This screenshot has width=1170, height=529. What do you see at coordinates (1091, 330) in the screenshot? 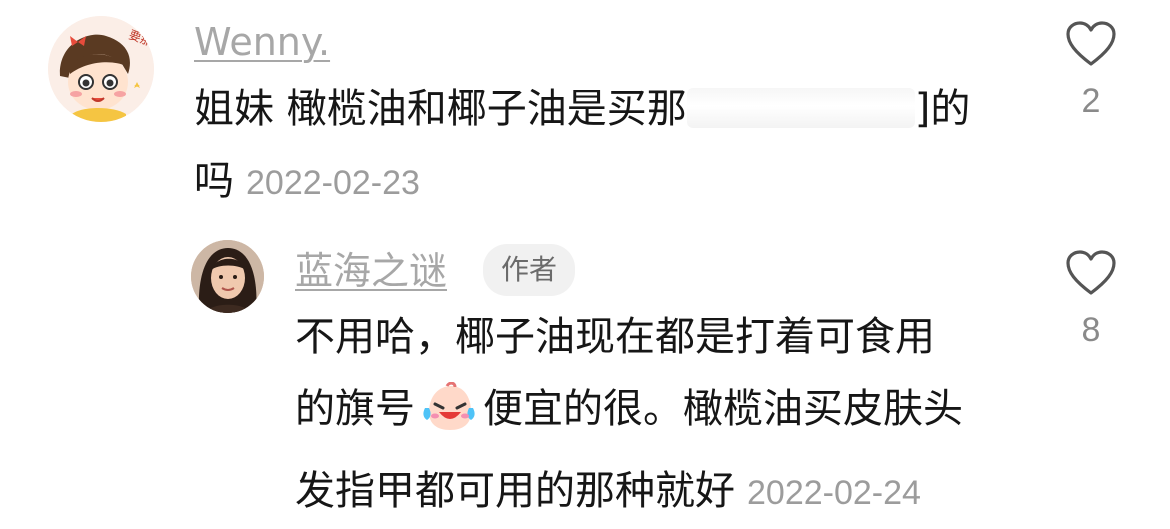
I see `like-count: 8` at bounding box center [1091, 330].